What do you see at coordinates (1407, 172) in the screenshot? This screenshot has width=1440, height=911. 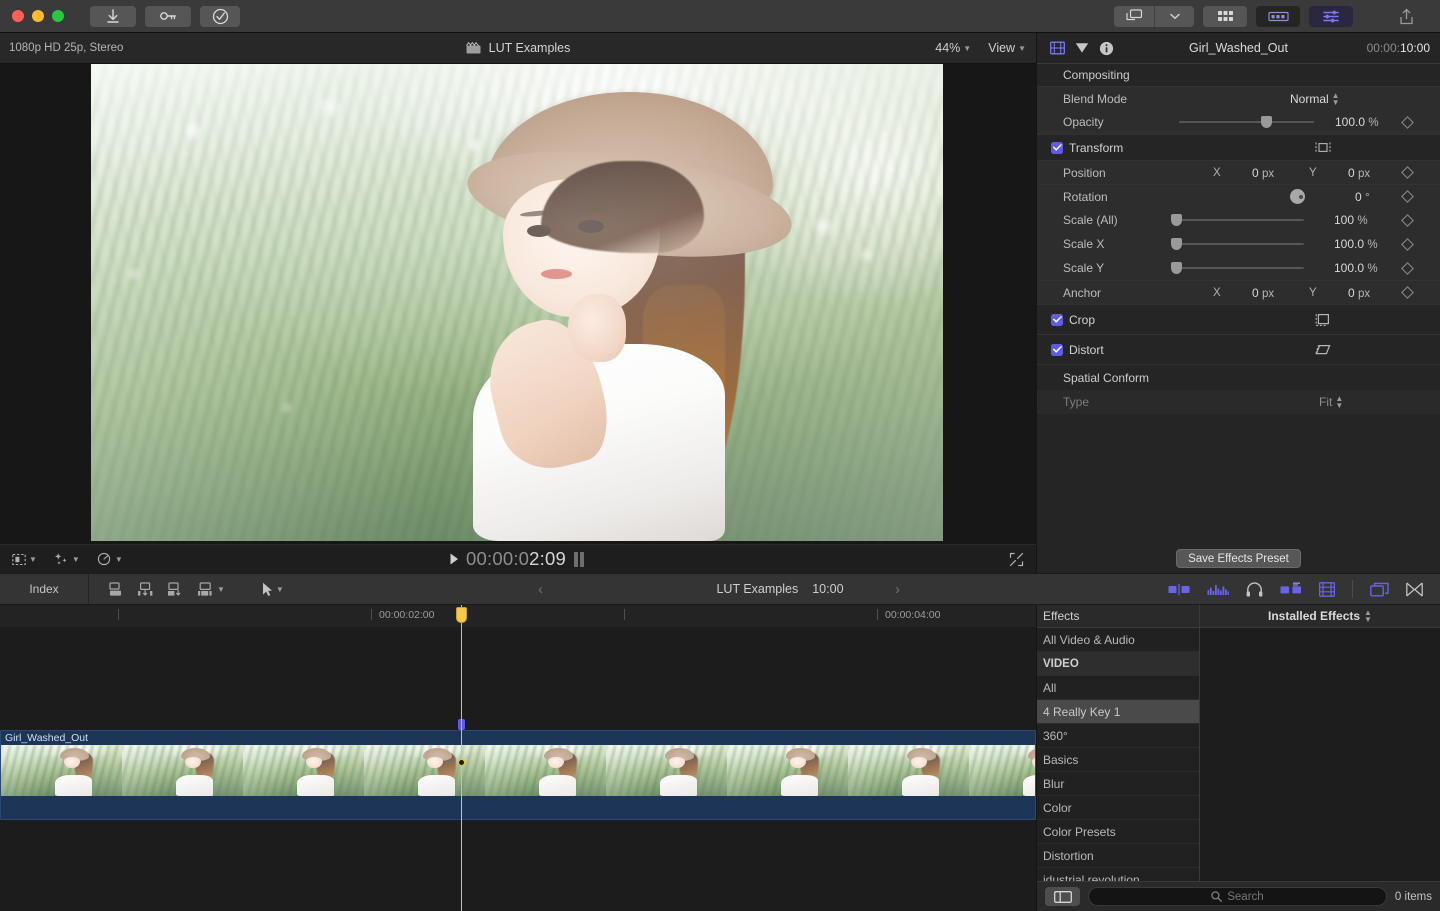 I see `position-keyframe-button` at bounding box center [1407, 172].